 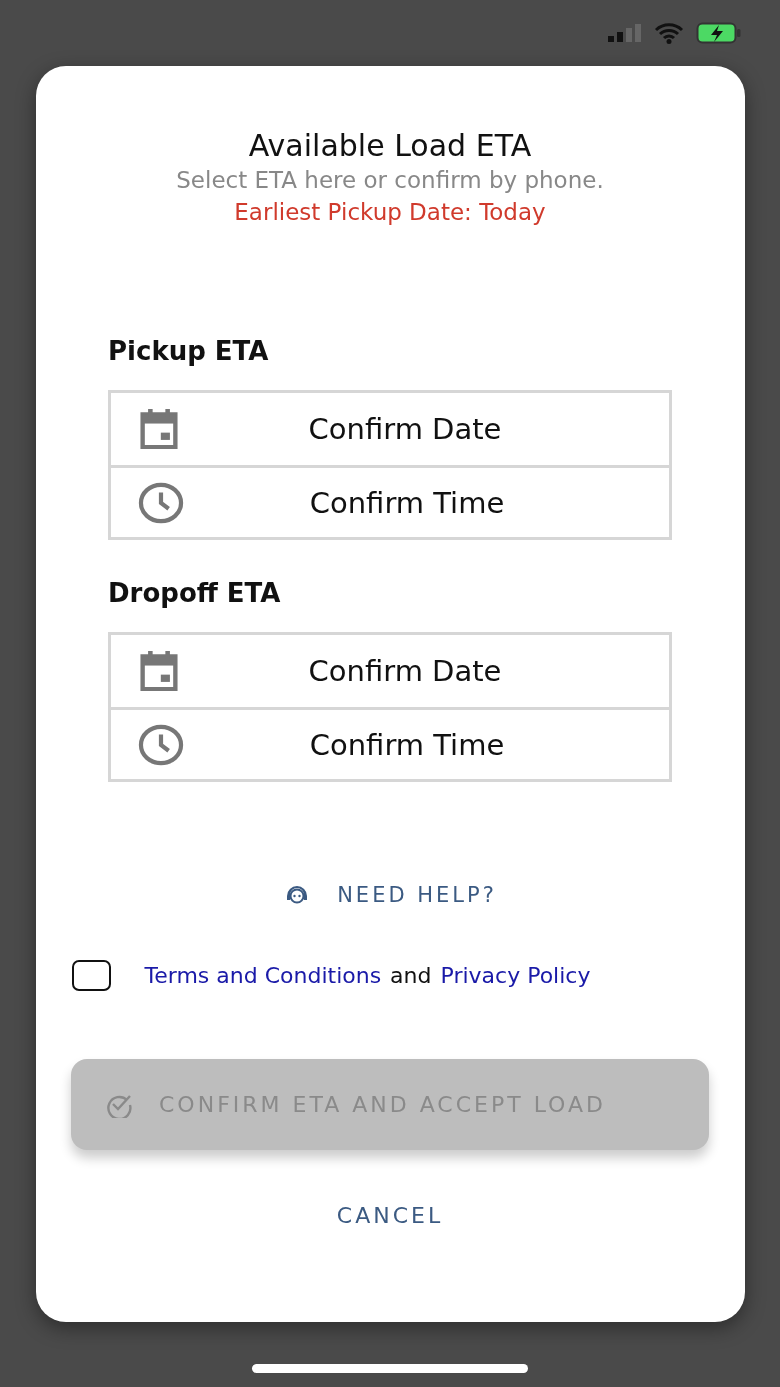 What do you see at coordinates (263, 975) in the screenshot?
I see `policy-link: Terms and Conditions` at bounding box center [263, 975].